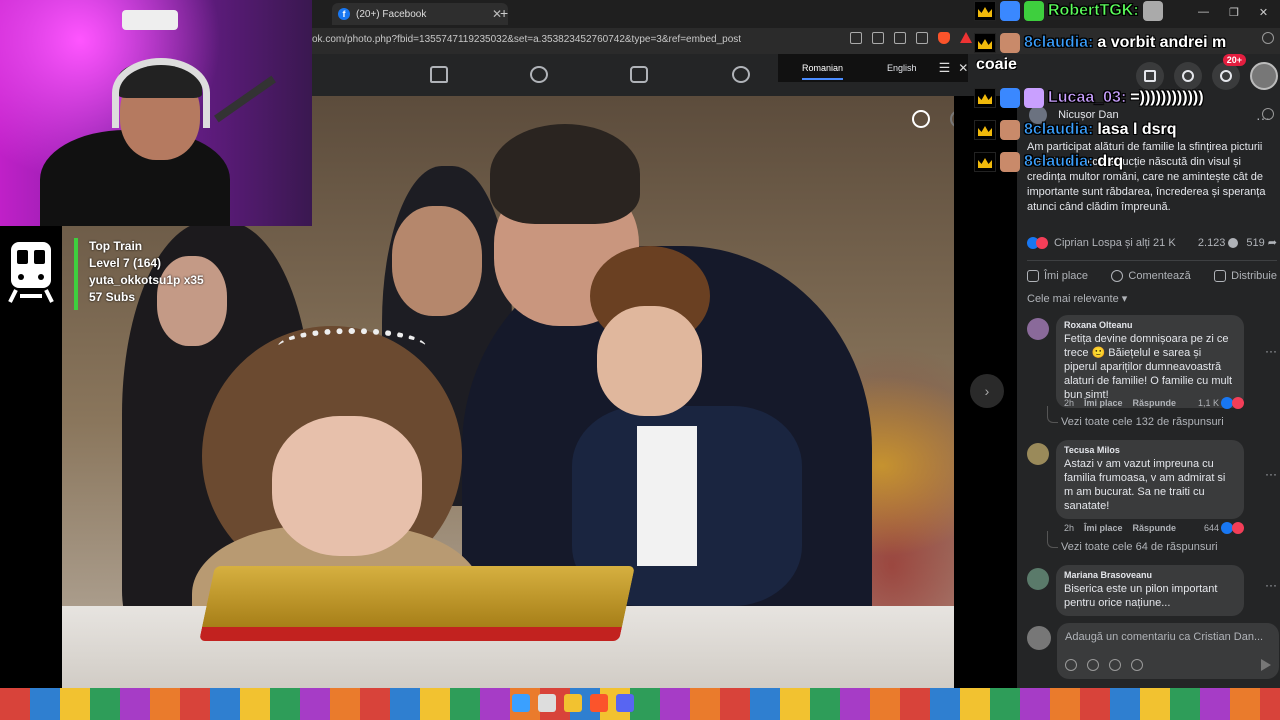 Image resolution: width=1280 pixels, height=720 pixels. Describe the element at coordinates (1117, 275) in the screenshot. I see `comment-icon` at that location.